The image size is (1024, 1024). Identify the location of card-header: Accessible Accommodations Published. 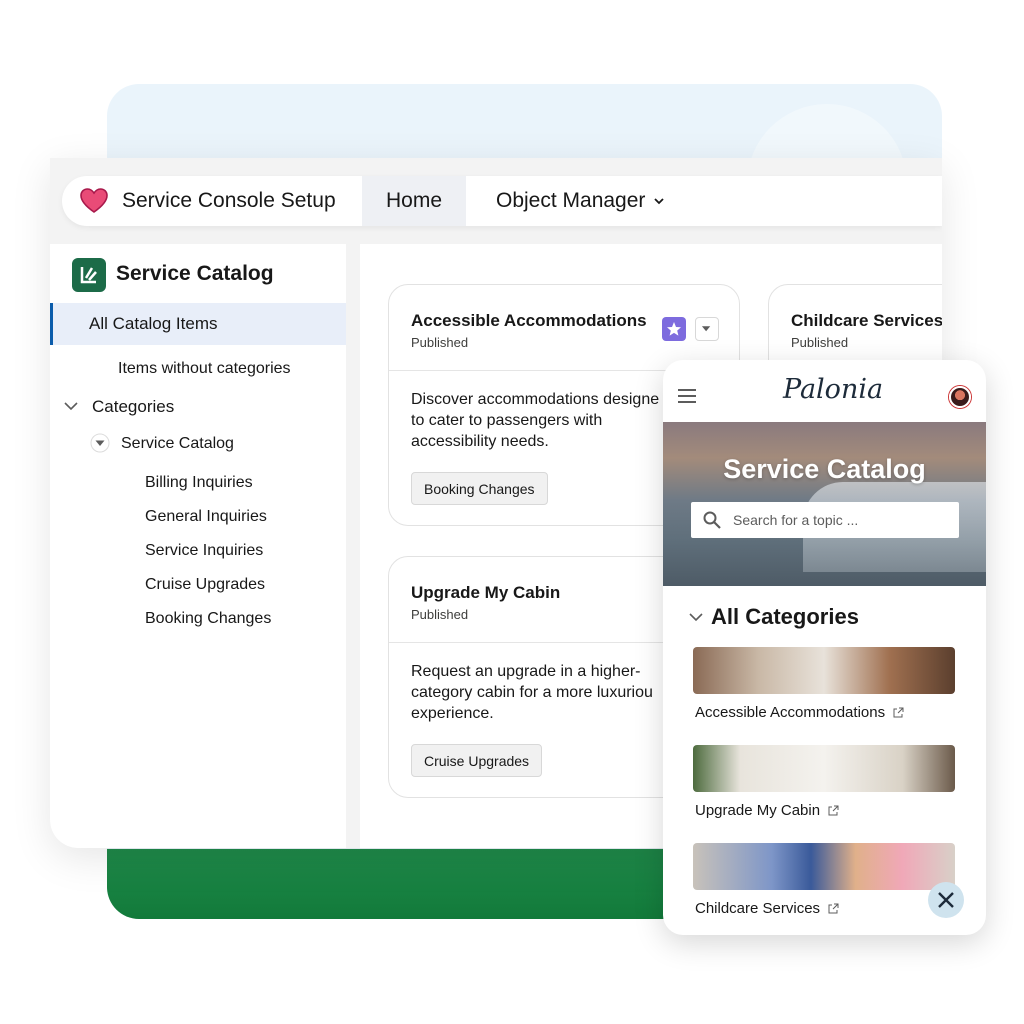
(564, 328).